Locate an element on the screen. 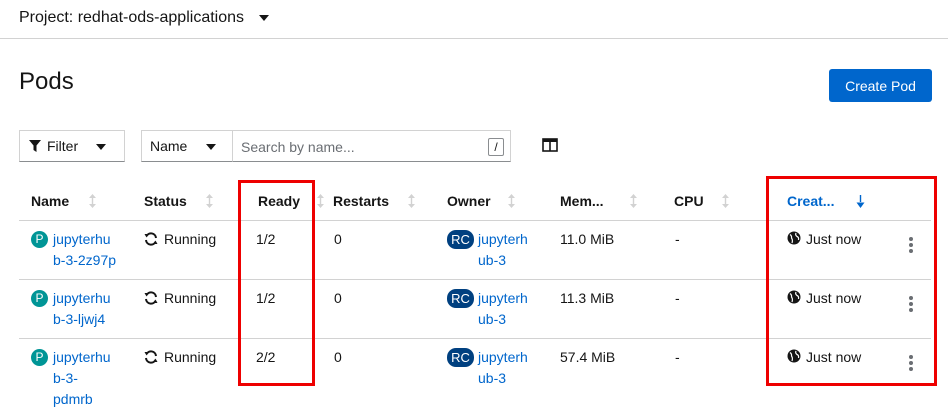 This screenshot has width=948, height=418. ready-column-highlight is located at coordinates (276, 283).